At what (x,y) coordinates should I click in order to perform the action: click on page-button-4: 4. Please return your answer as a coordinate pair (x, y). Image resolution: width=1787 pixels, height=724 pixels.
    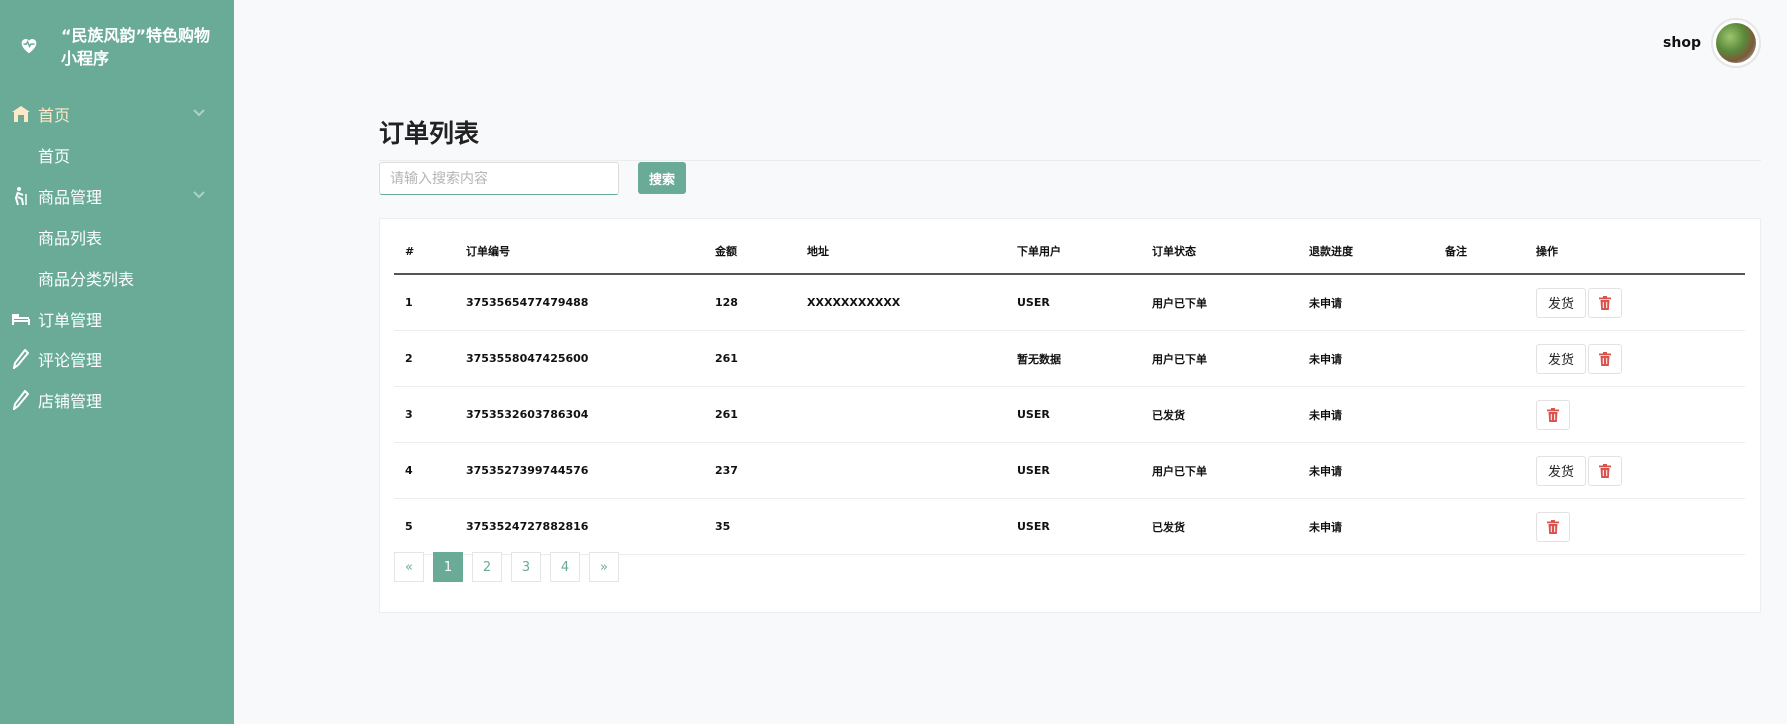
    Looking at the image, I should click on (565, 567).